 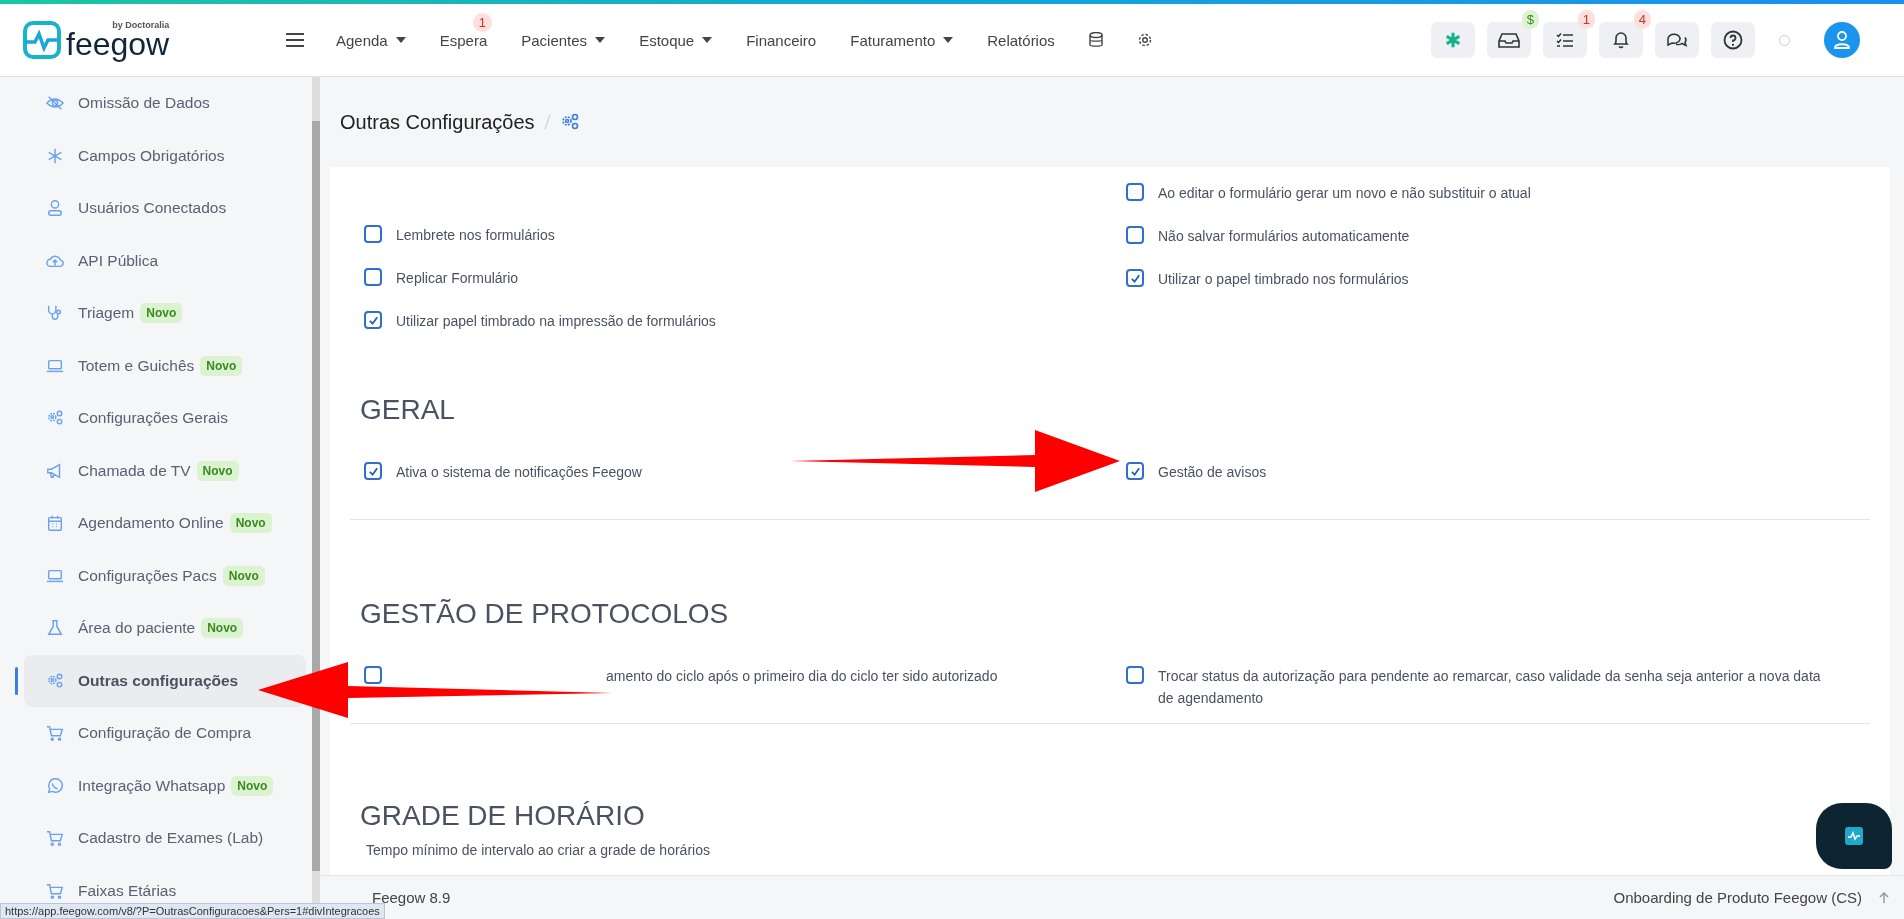 I want to click on field-label: Tempo mínimo de intervalo ao criar a grade de horários, so click(x=538, y=850).